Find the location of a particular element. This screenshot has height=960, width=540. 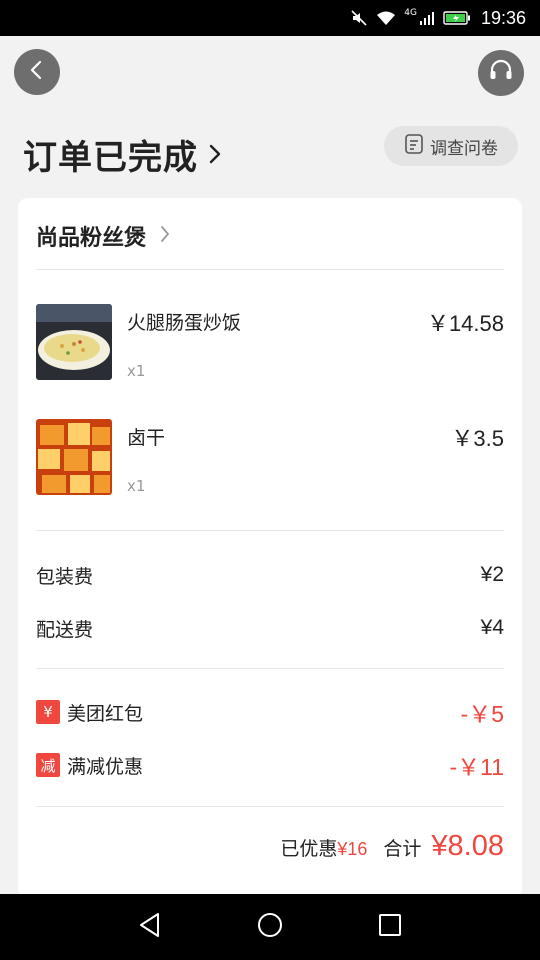

delivery-fee-row: 配送费 ¥4 is located at coordinates (270, 628).